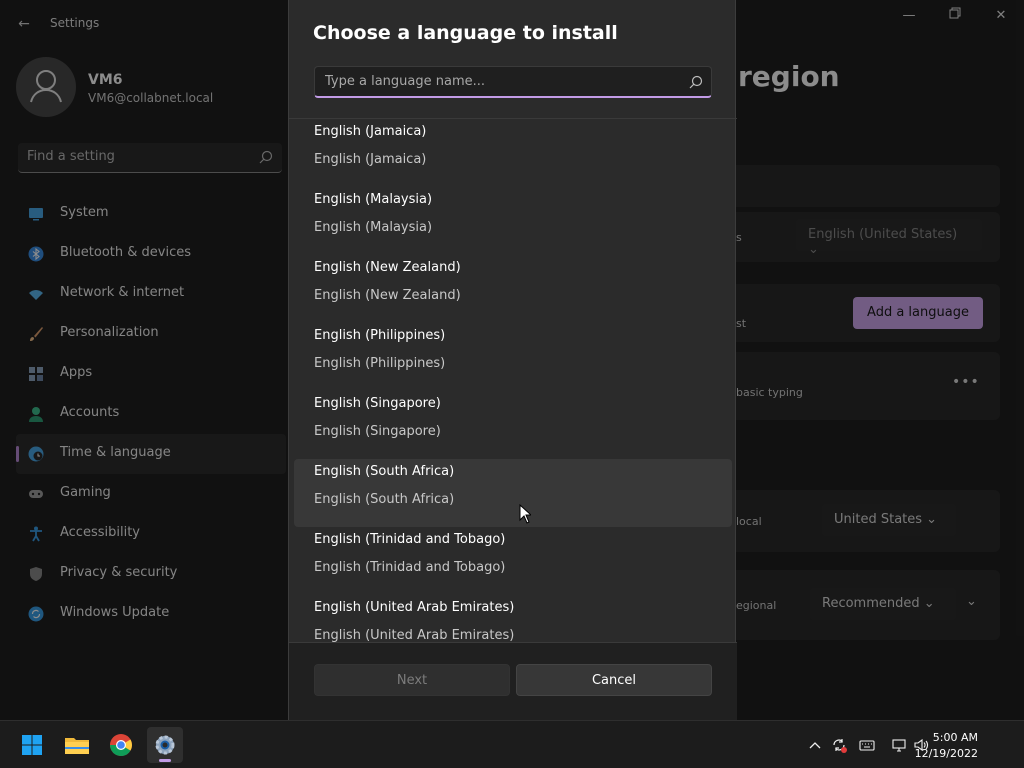  Describe the element at coordinates (512, 744) in the screenshot. I see `taskbar: 5:00 AM 12/19/2022` at that location.